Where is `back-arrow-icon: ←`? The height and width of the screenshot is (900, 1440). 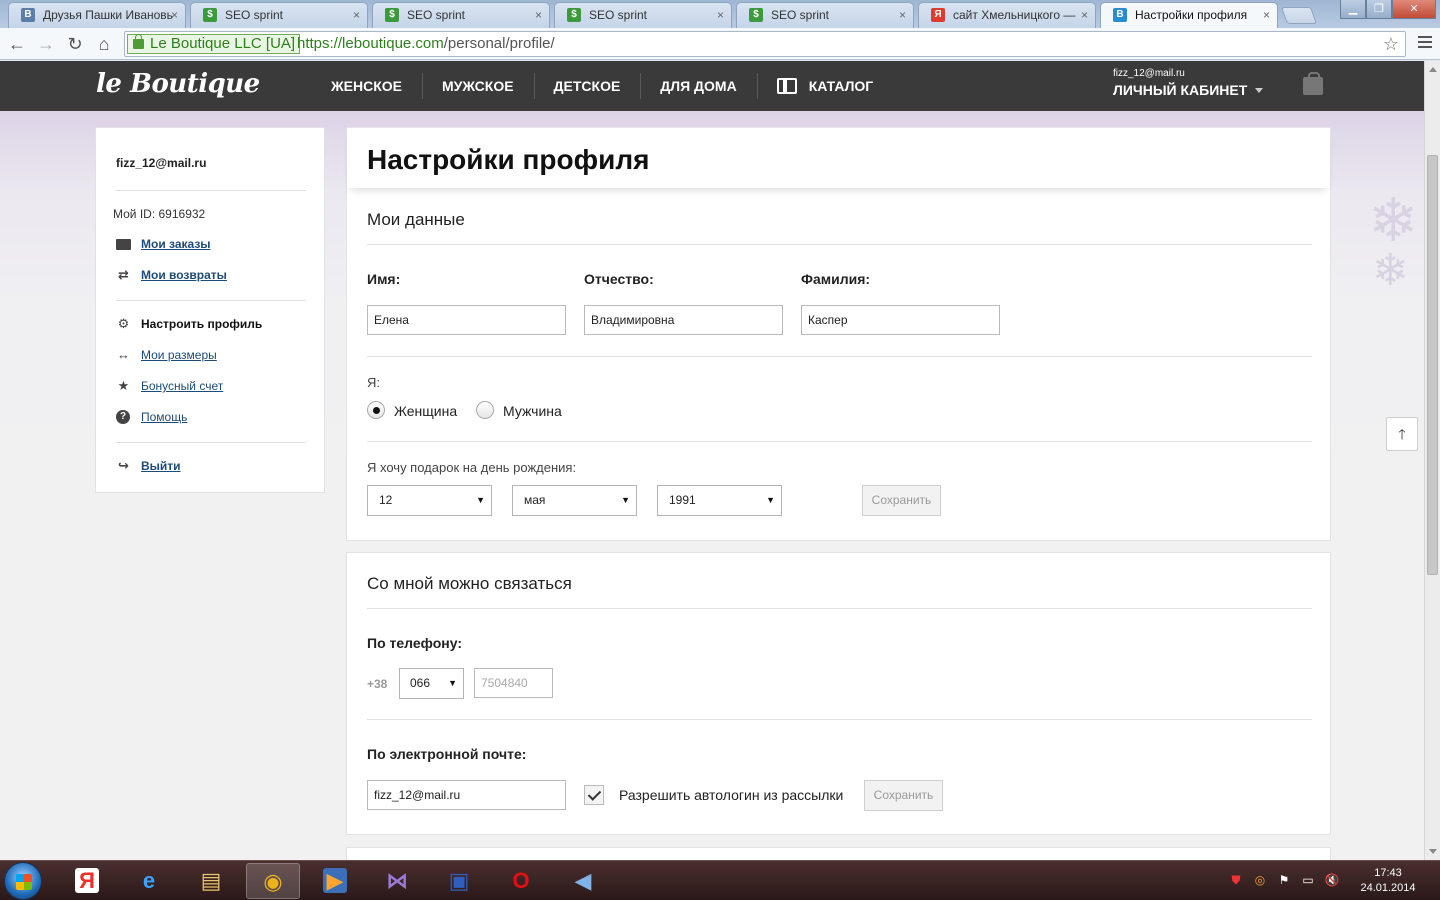 back-arrow-icon: ← is located at coordinates (17, 44).